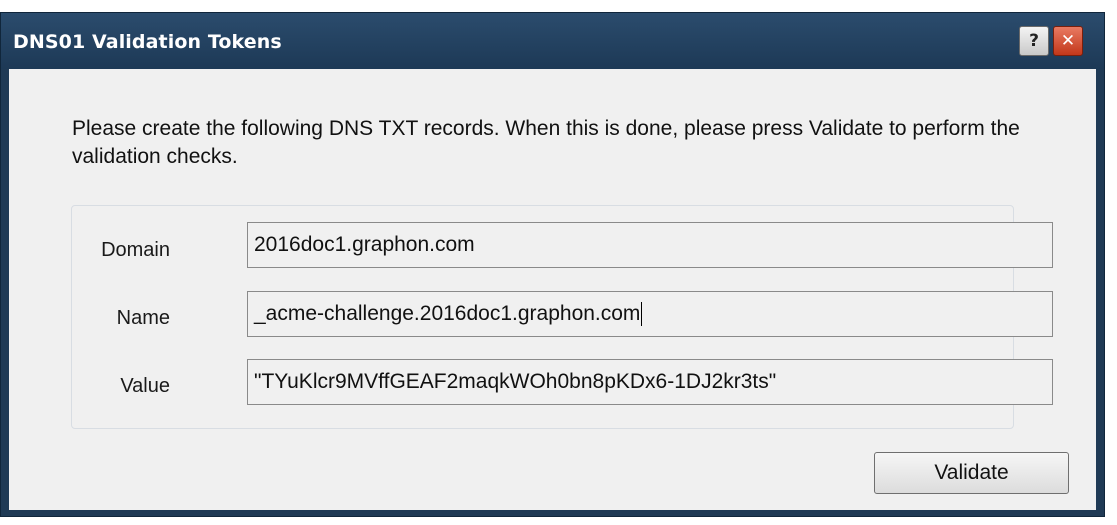 The width and height of the screenshot is (1117, 525). Describe the element at coordinates (135, 250) in the screenshot. I see `domain-label: Domain` at that location.